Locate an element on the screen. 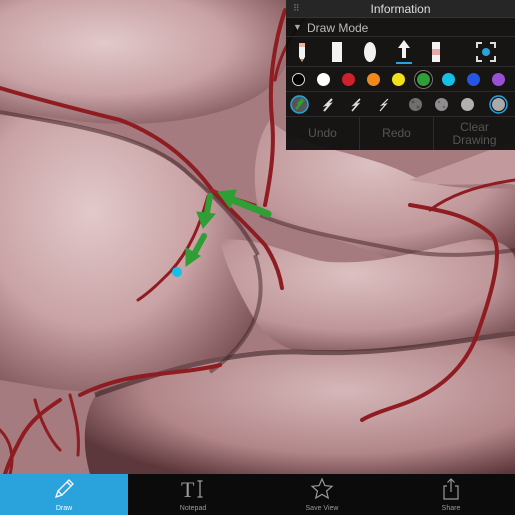 This screenshot has width=515, height=515. annotation-point is located at coordinates (177, 272).